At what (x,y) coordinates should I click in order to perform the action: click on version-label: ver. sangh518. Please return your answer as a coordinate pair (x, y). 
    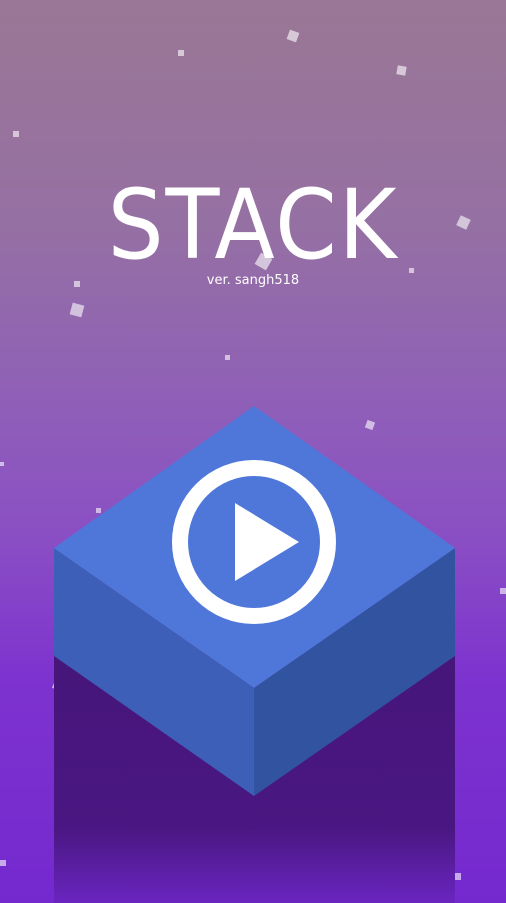
    Looking at the image, I should click on (253, 280).